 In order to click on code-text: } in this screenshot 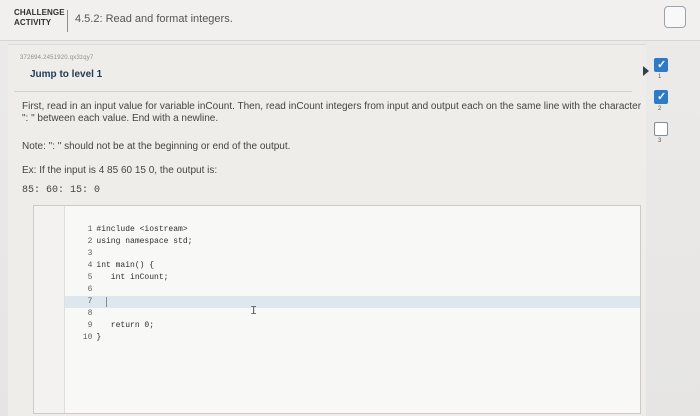, I will do `click(99, 337)`.